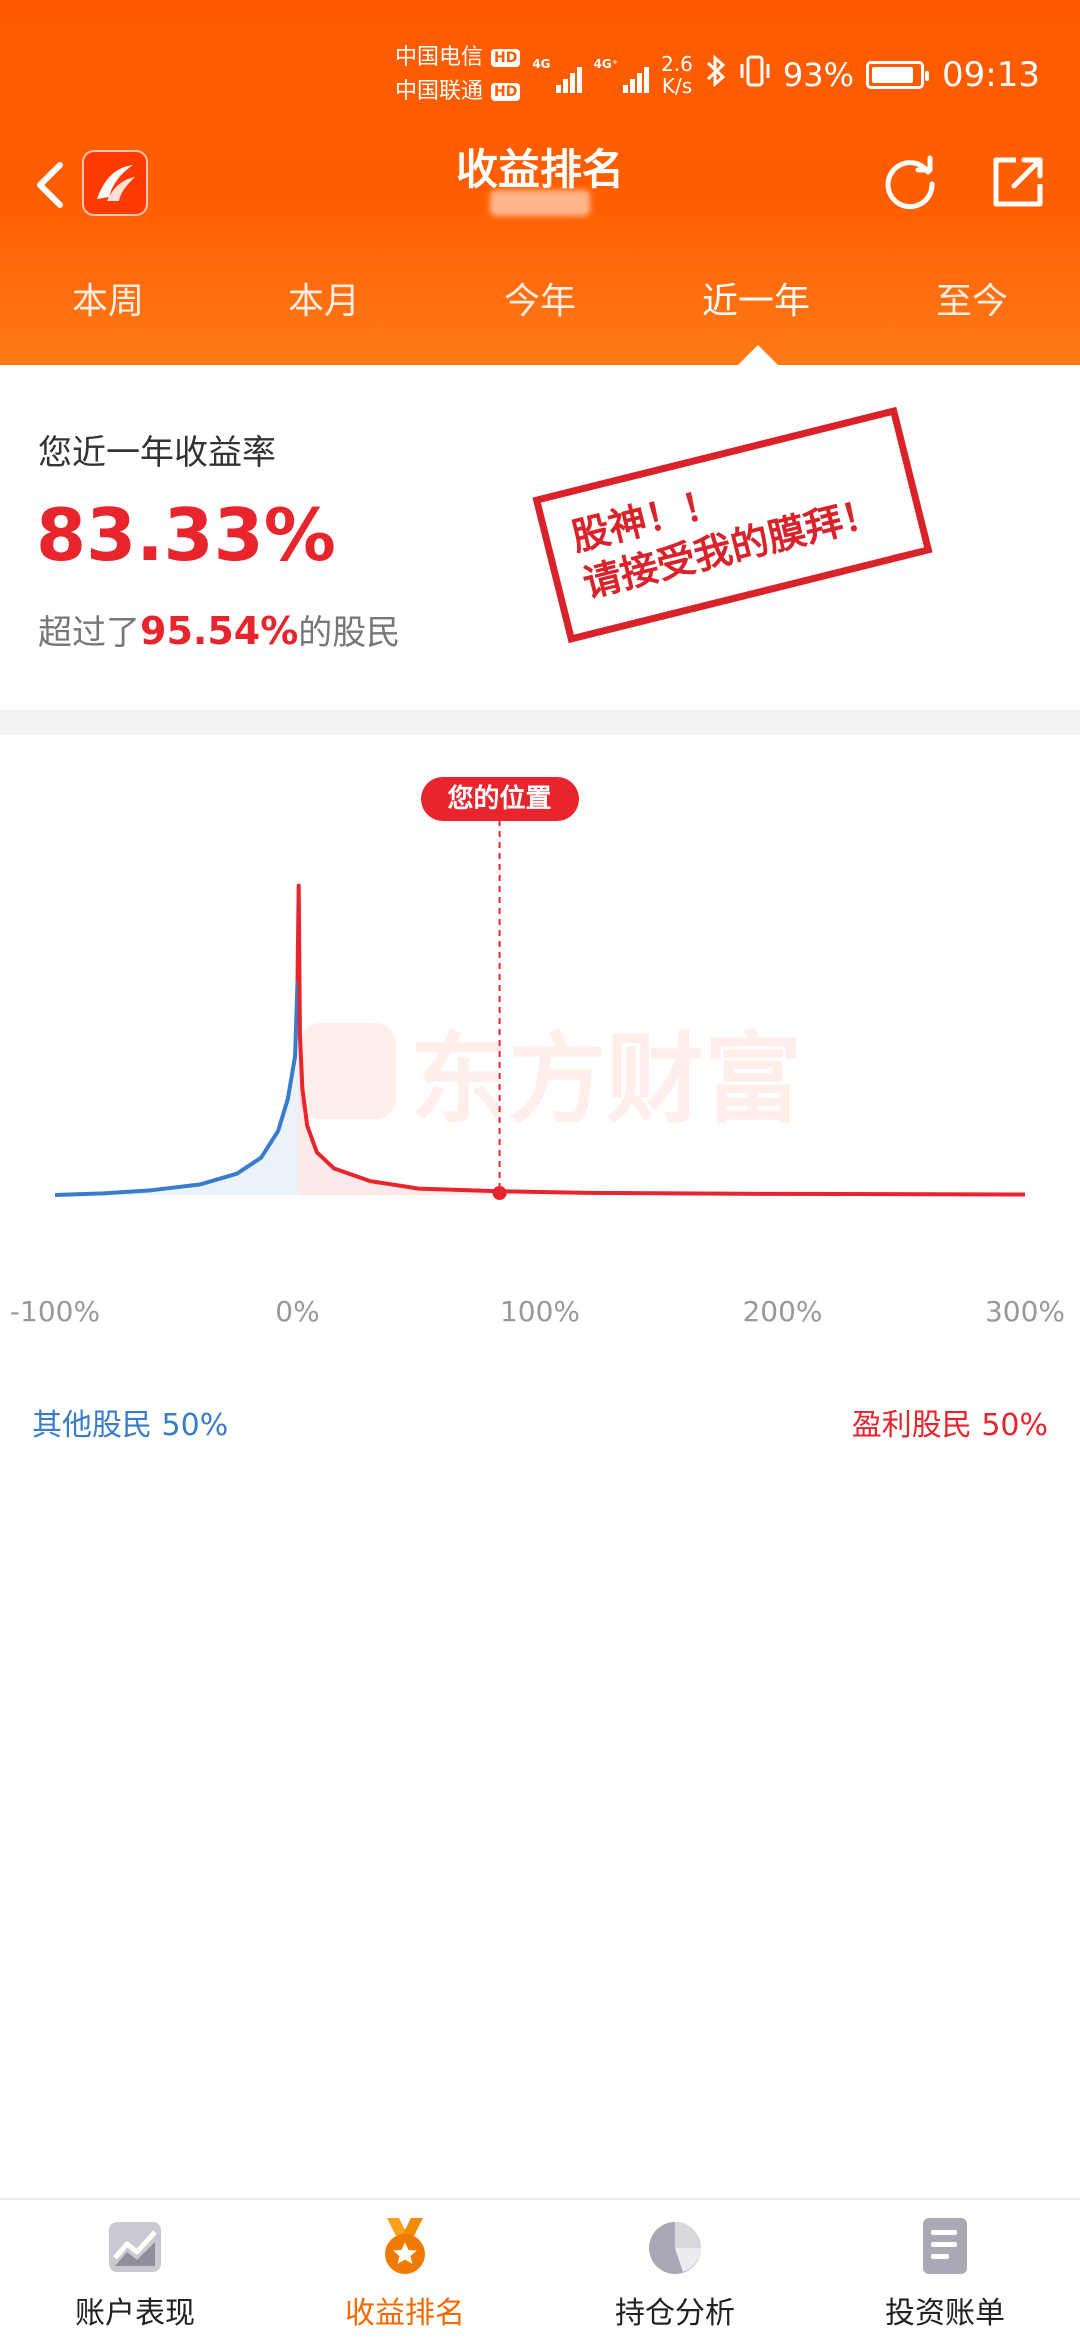 This screenshot has width=1080, height=2340. What do you see at coordinates (755, 75) in the screenshot?
I see `vibrate-icon` at bounding box center [755, 75].